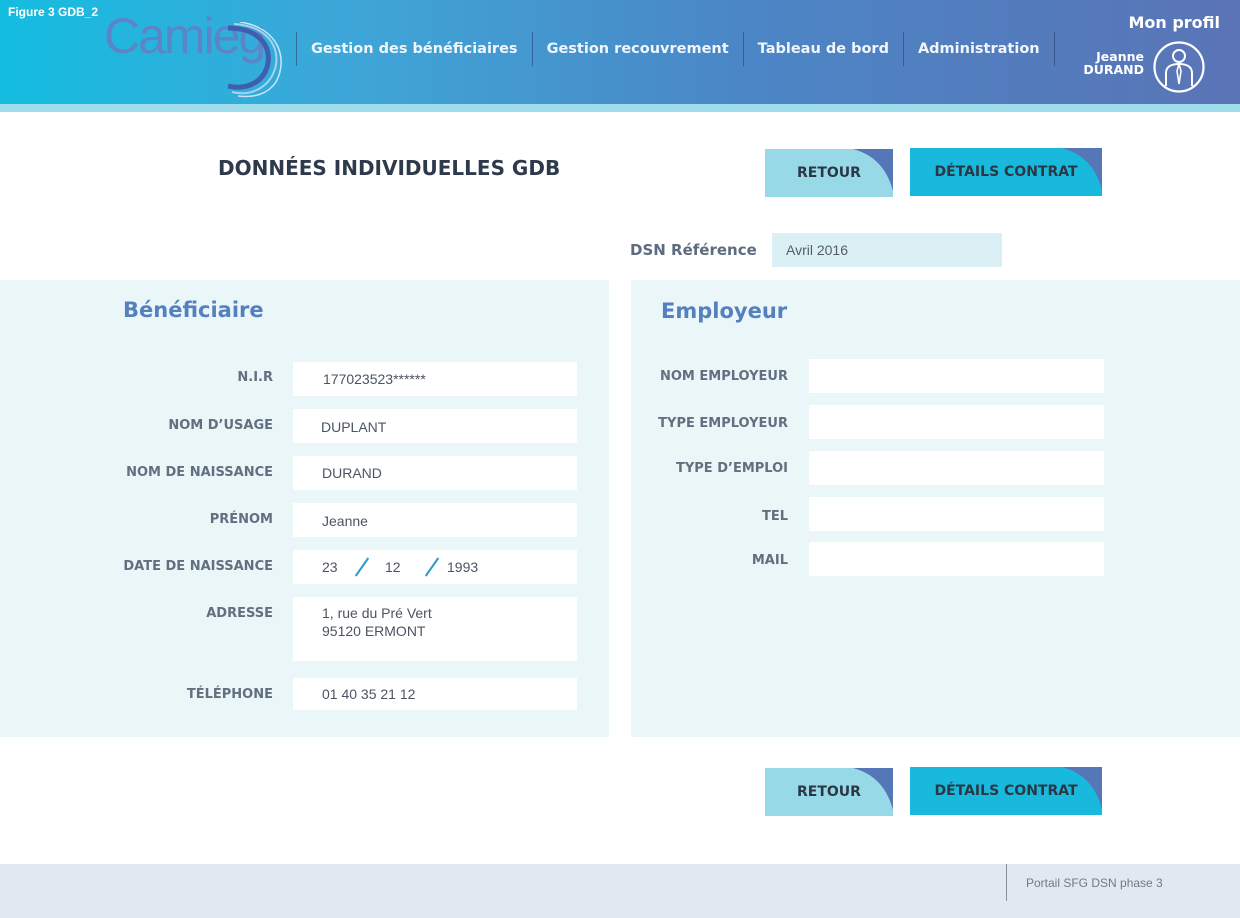 This screenshot has width=1240, height=918. I want to click on profile-link: Mon profil, so click(1174, 22).